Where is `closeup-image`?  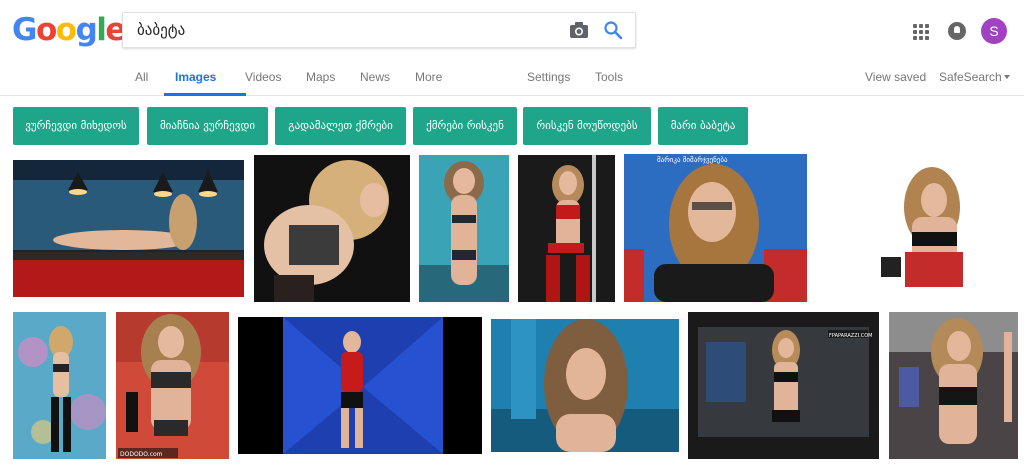
closeup-image is located at coordinates (585, 385).